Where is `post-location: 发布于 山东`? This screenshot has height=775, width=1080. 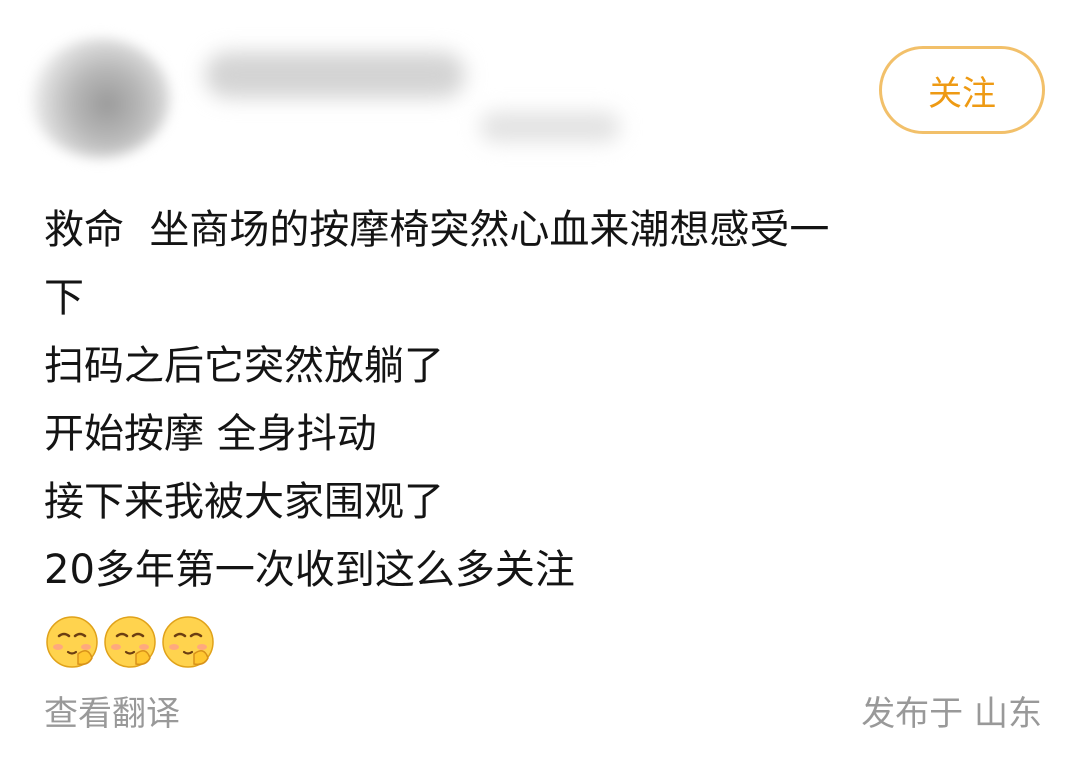 post-location: 发布于 山东 is located at coordinates (951, 714).